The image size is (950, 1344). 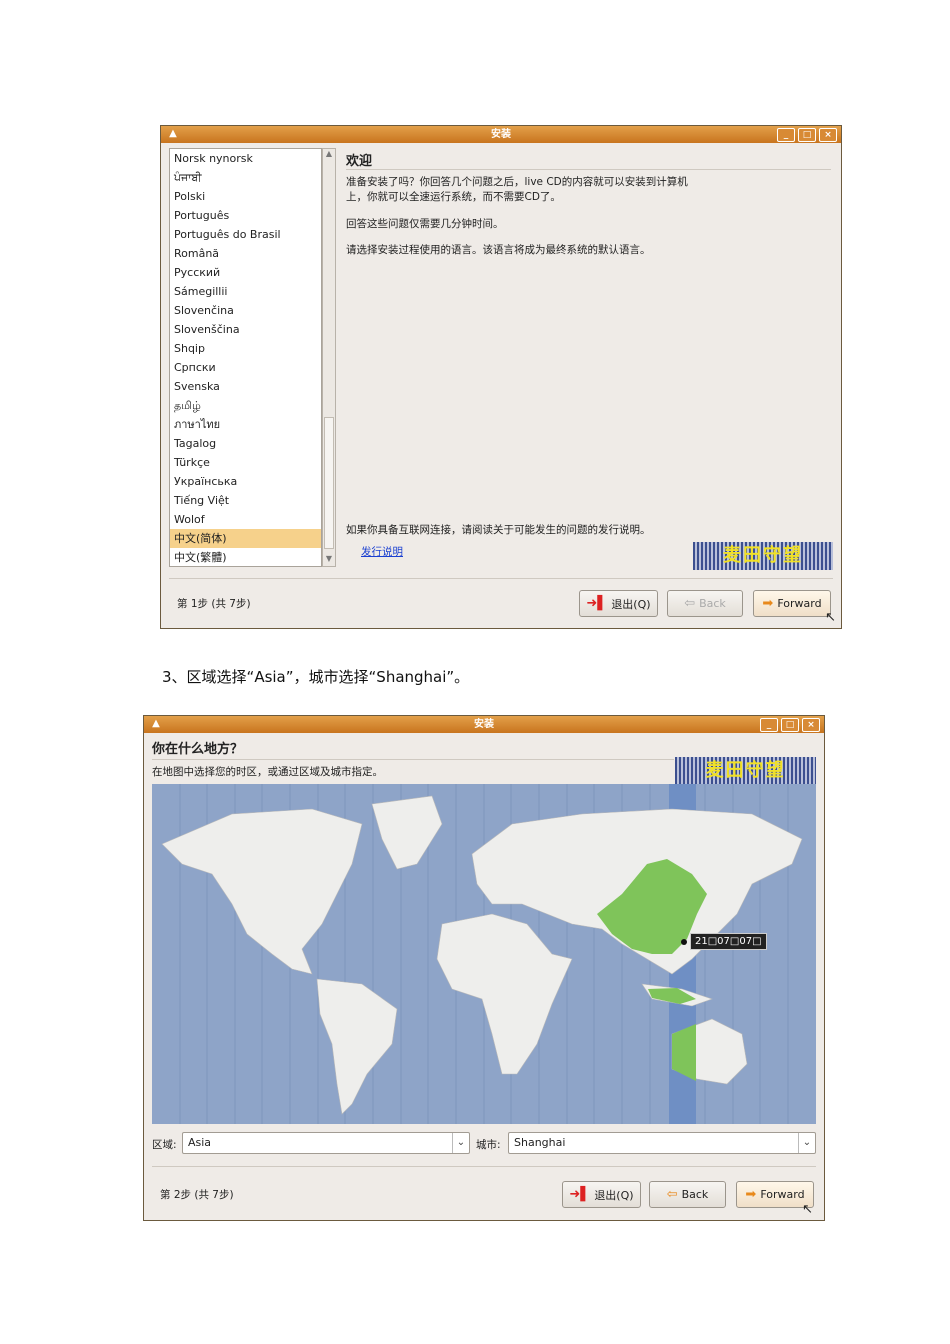 What do you see at coordinates (329, 357) in the screenshot?
I see `language-list-scrollbar: ▲ ▼` at bounding box center [329, 357].